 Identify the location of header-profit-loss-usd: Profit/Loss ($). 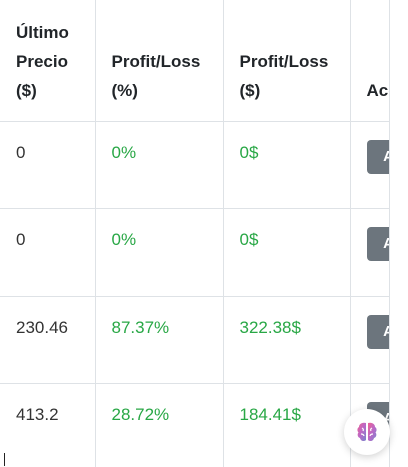
(286, 61).